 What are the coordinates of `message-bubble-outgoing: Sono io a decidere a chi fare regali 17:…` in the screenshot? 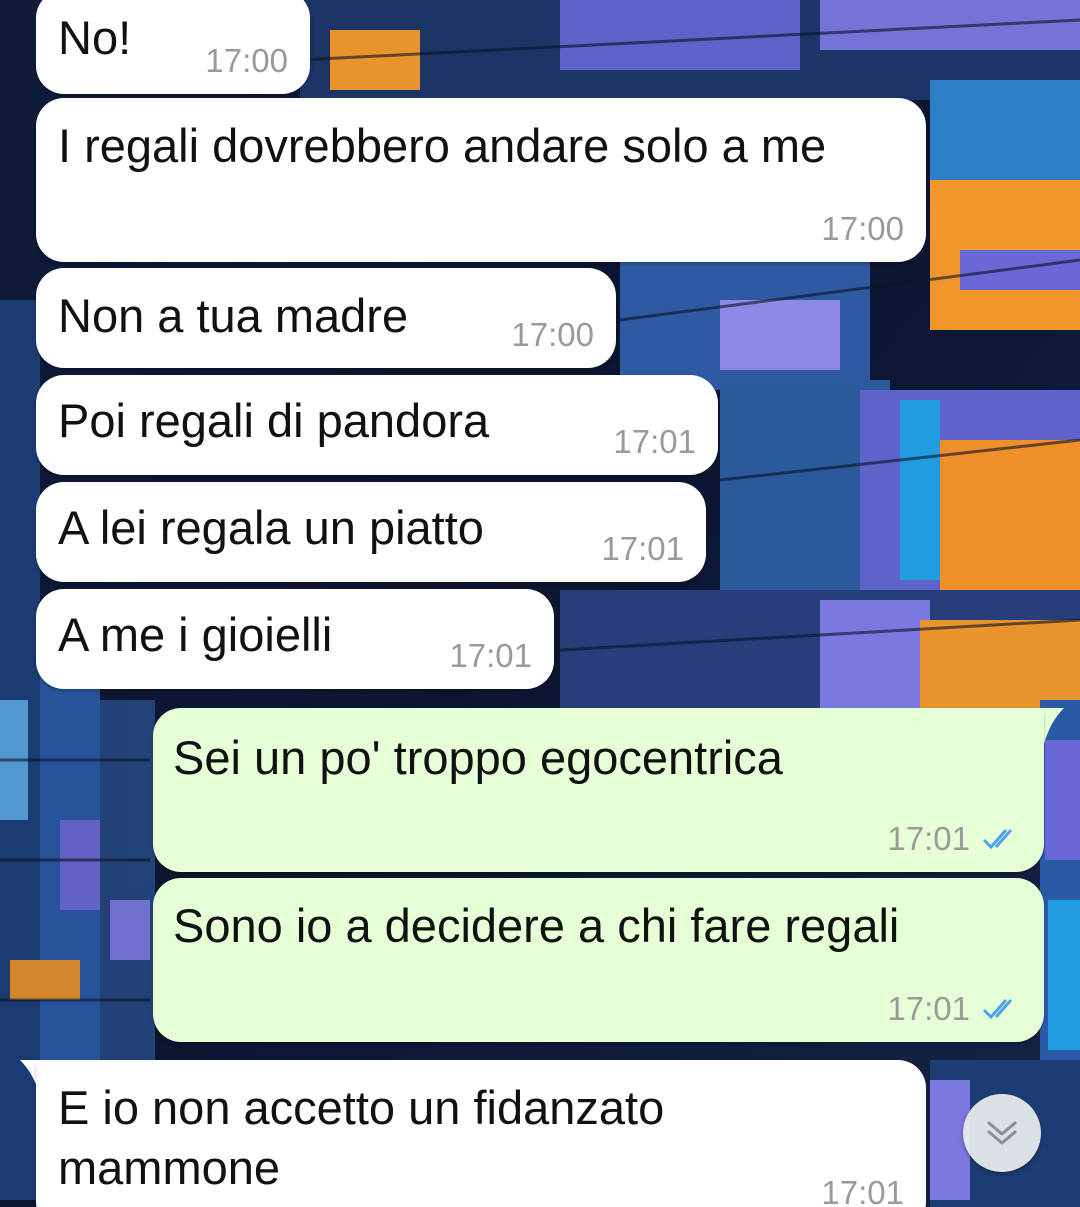 It's located at (598, 960).